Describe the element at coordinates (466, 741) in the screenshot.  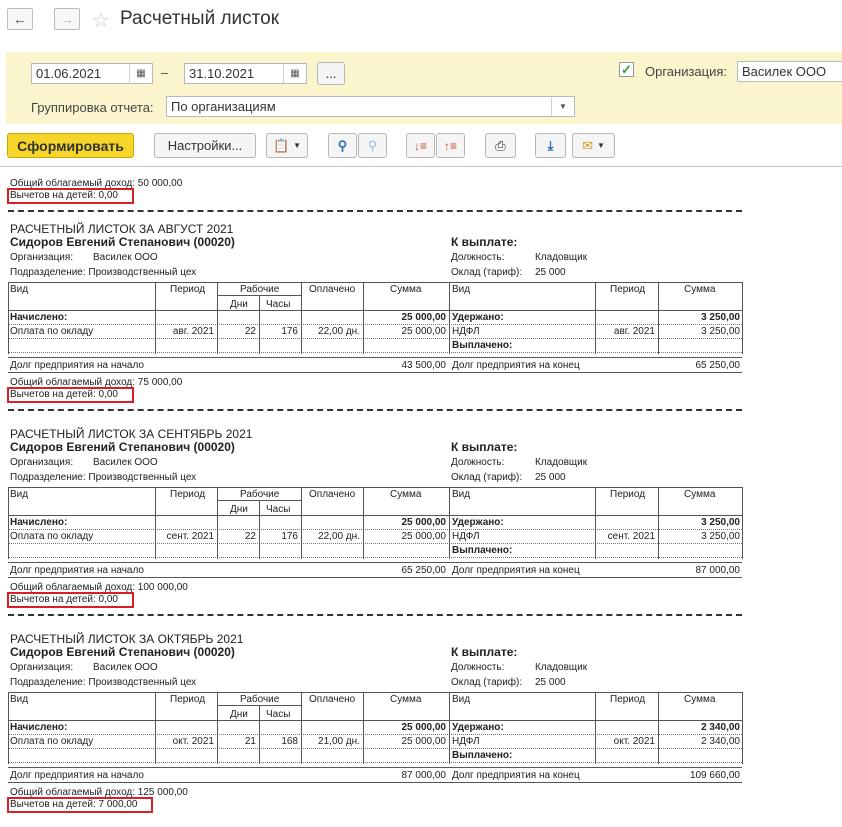
I see `table-row: НДФЛ` at that location.